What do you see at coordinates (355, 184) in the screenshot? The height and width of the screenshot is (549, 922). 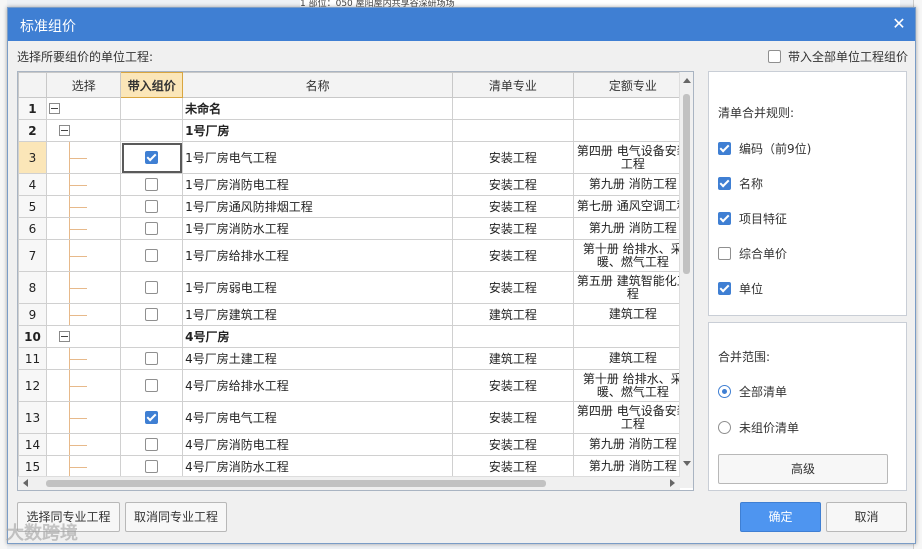 I see `table-row: 4 1号厂房消防电工程 安装工程 第九册 消防工程` at bounding box center [355, 184].